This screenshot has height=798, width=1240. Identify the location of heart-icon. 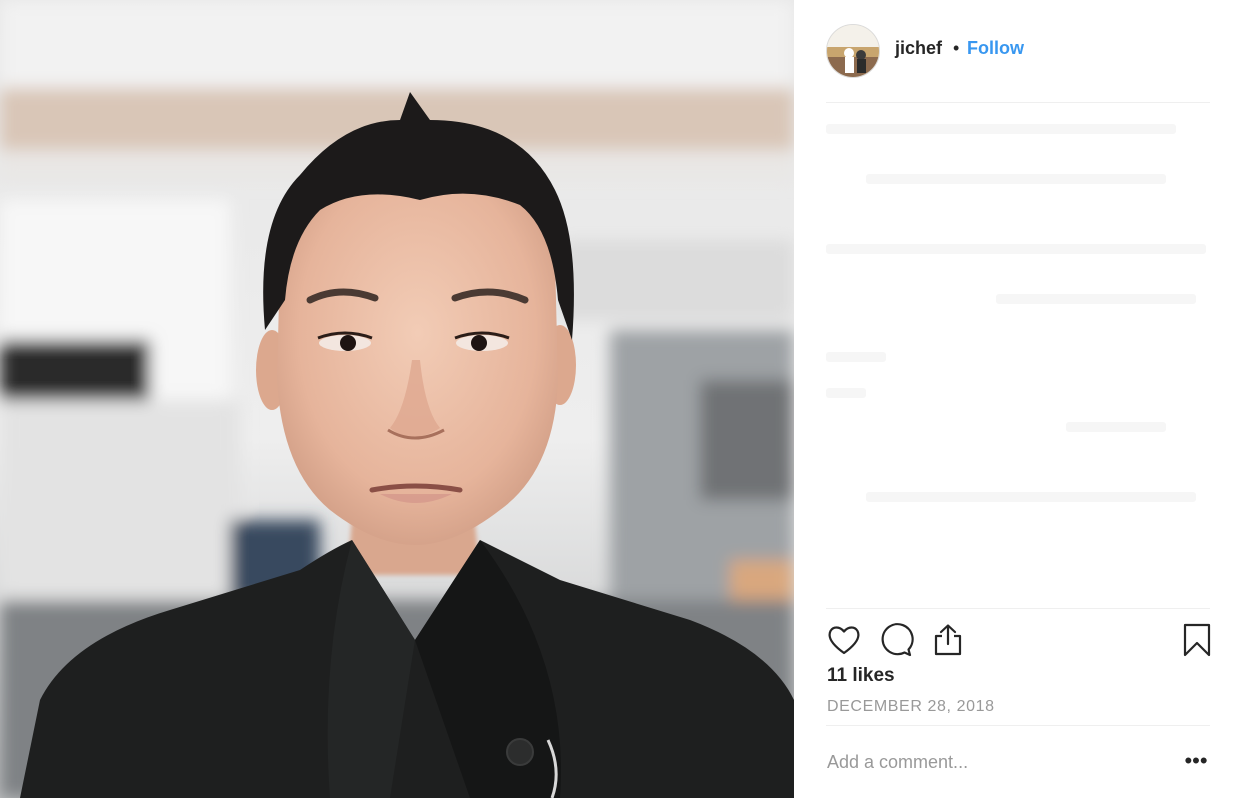
(844, 640).